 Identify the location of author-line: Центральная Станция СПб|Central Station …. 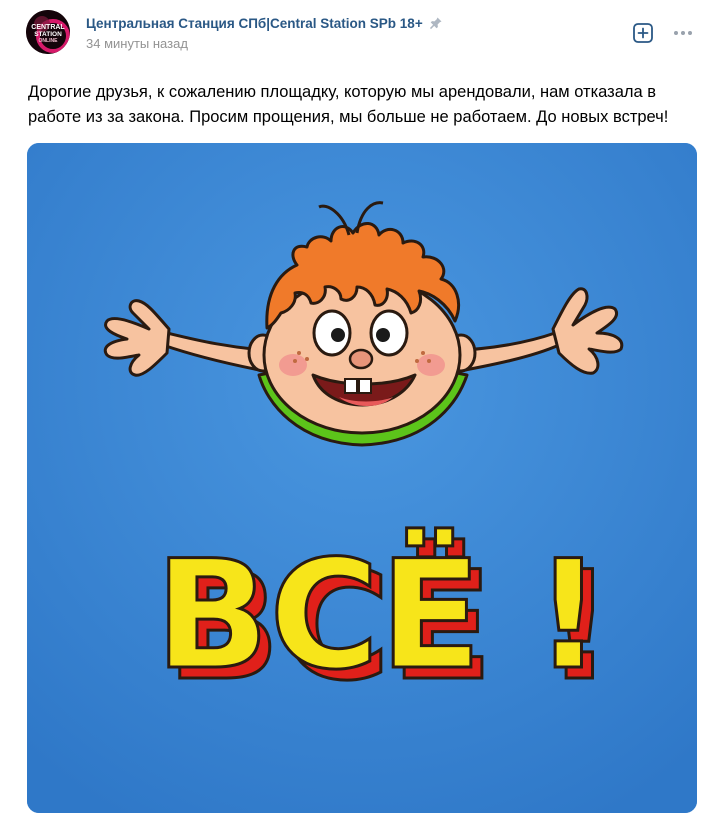
(264, 23).